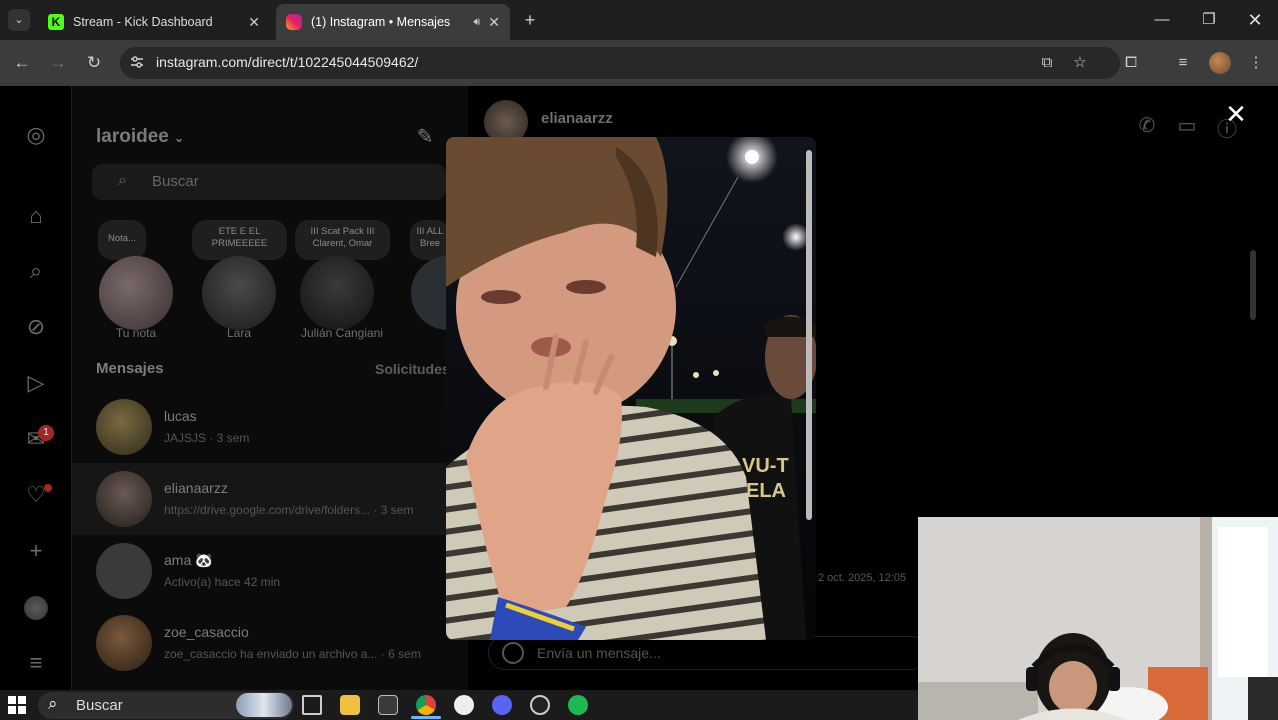 Image resolution: width=1278 pixels, height=720 pixels. What do you see at coordinates (239, 333) in the screenshot?
I see `note-name: Lara` at bounding box center [239, 333].